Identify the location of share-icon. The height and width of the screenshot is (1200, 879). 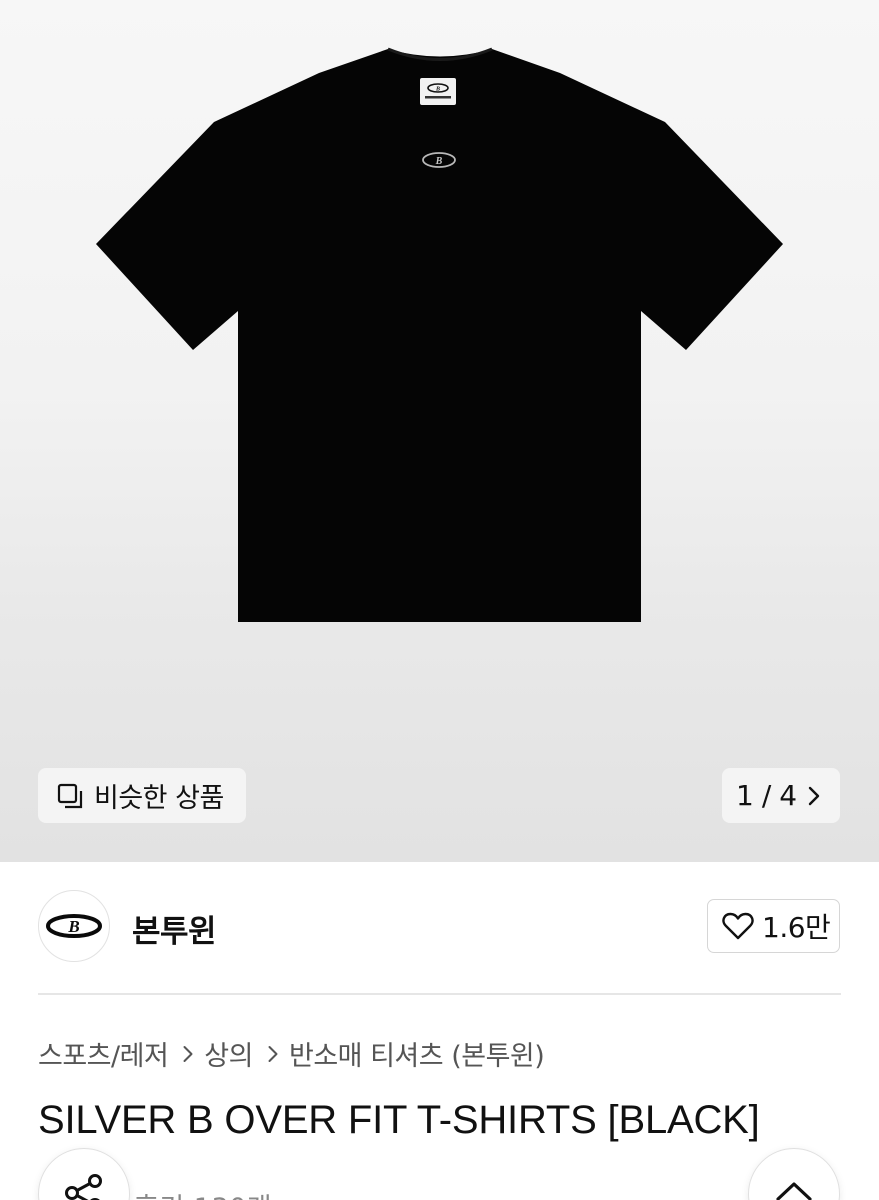
(83, 1187).